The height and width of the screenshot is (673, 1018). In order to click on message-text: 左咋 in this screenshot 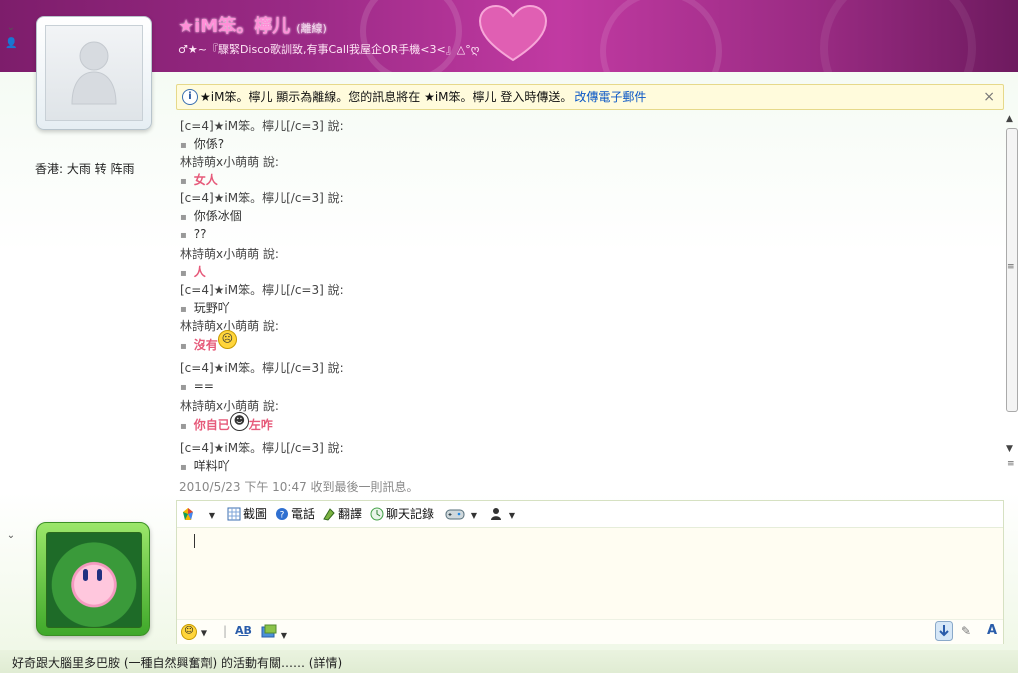, I will do `click(260, 425)`.